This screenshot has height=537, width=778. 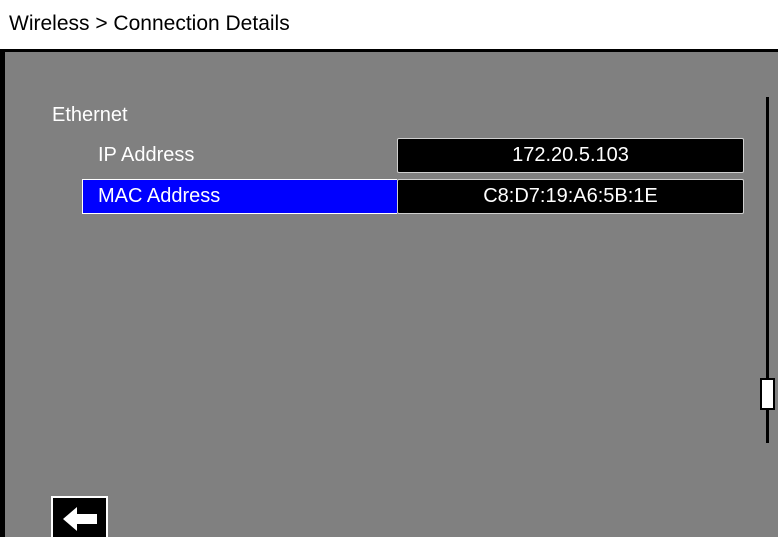 I want to click on ip-address-label: IP Address, so click(x=146, y=155).